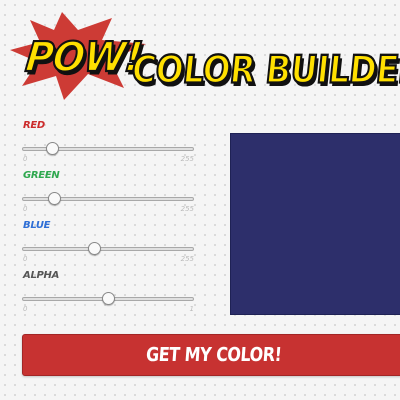 Image resolution: width=400 pixels, height=400 pixels. I want to click on slider-thumb-alpha, so click(108, 298).